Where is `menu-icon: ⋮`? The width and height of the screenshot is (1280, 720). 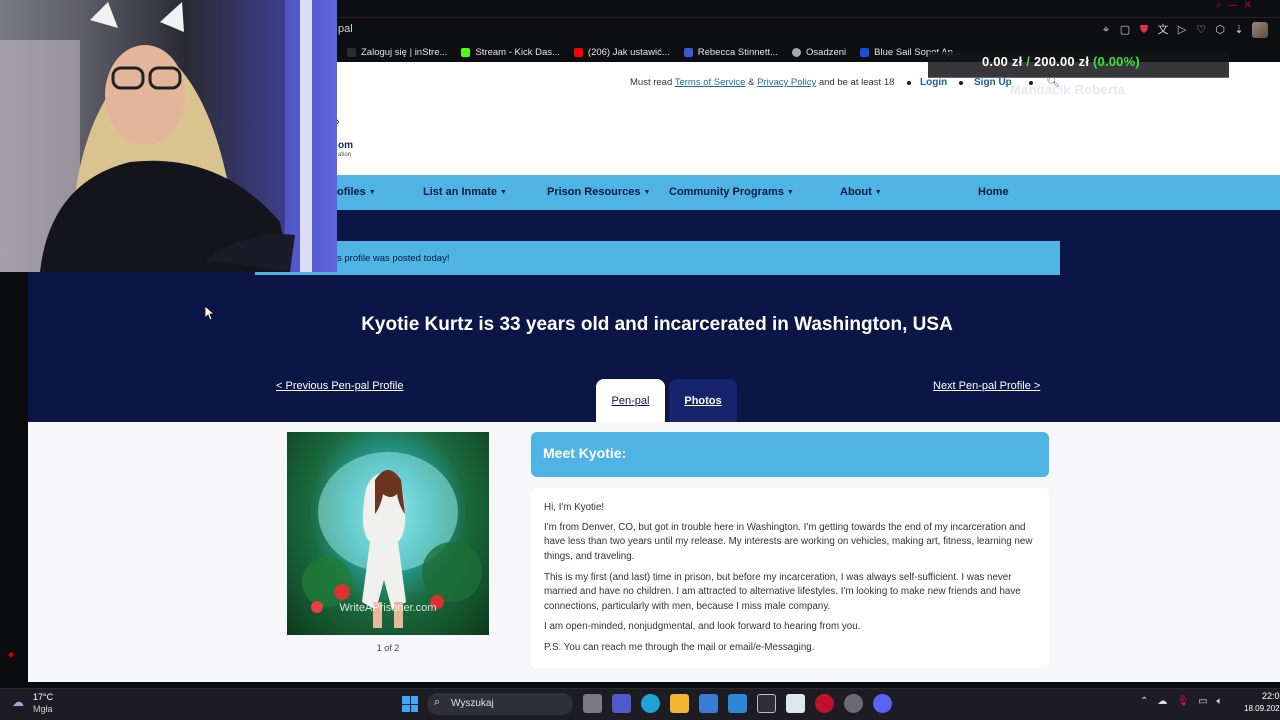 menu-icon: ⋮ is located at coordinates (1277, 30).